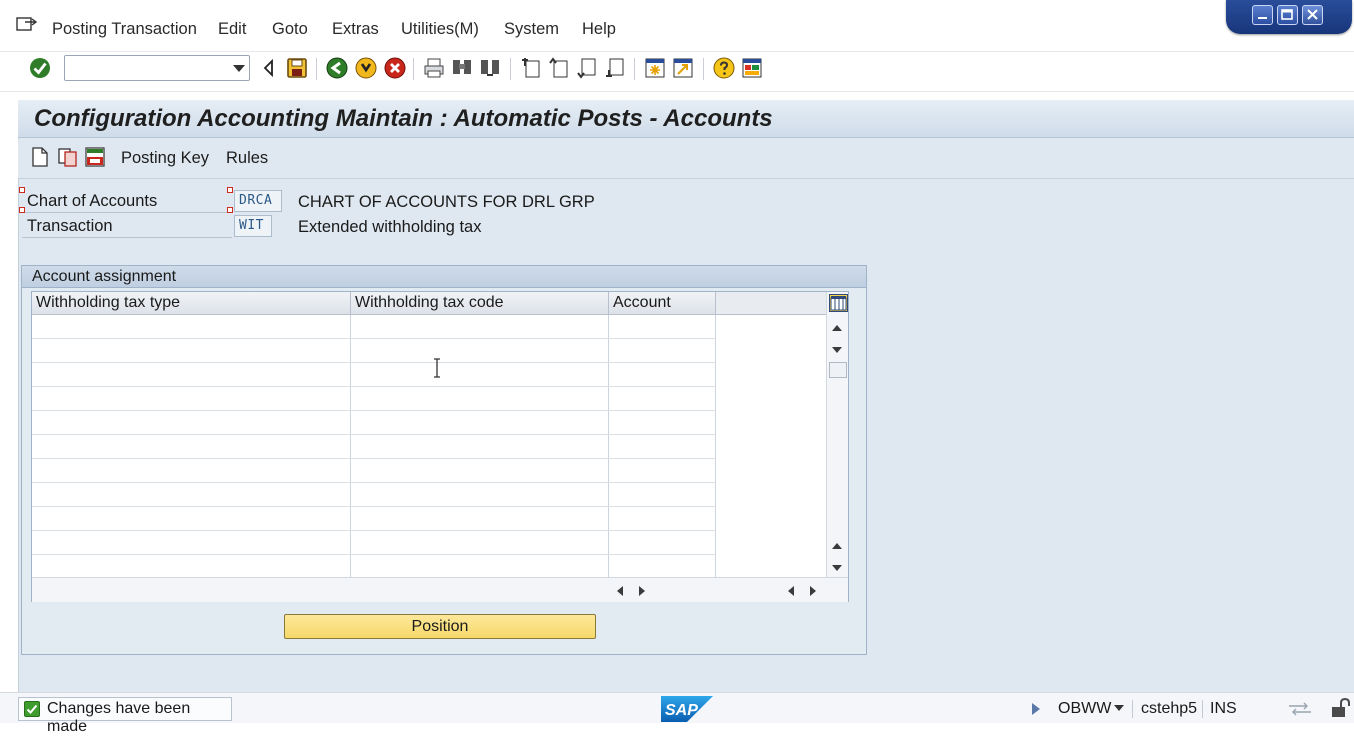 This screenshot has width=1354, height=736. What do you see at coordinates (1169, 708) in the screenshot?
I see `server-name: cstehp5` at bounding box center [1169, 708].